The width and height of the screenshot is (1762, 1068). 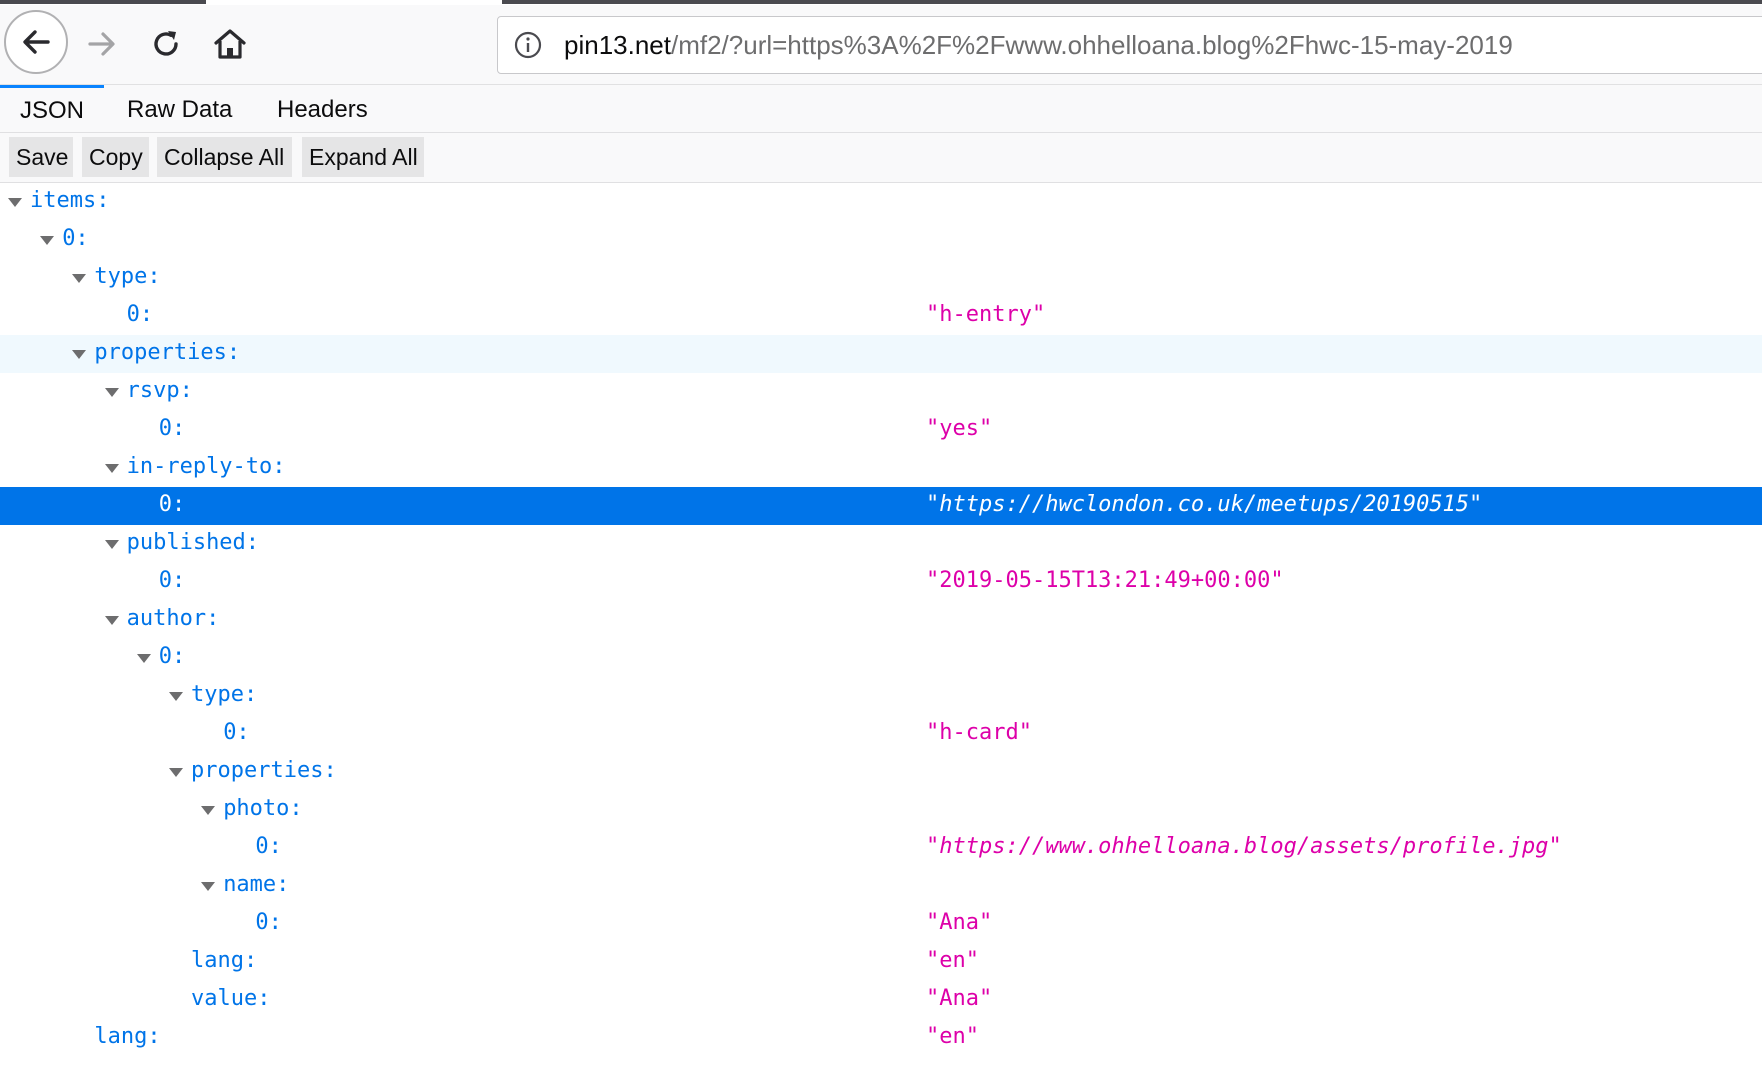 I want to click on tree-row: in-reply-to:, so click(x=881, y=468).